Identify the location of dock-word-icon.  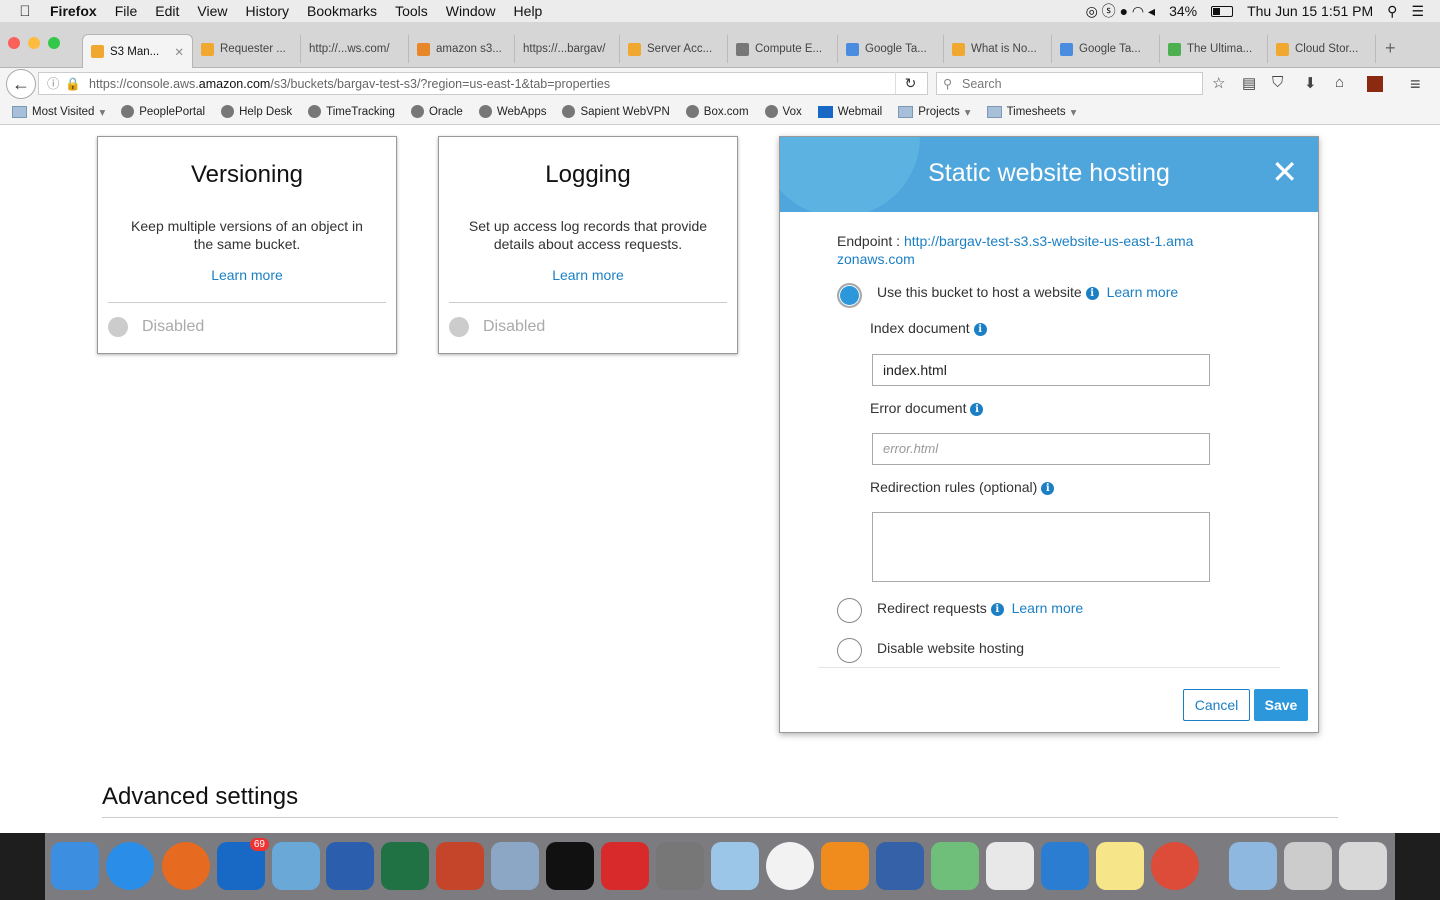
(350, 866).